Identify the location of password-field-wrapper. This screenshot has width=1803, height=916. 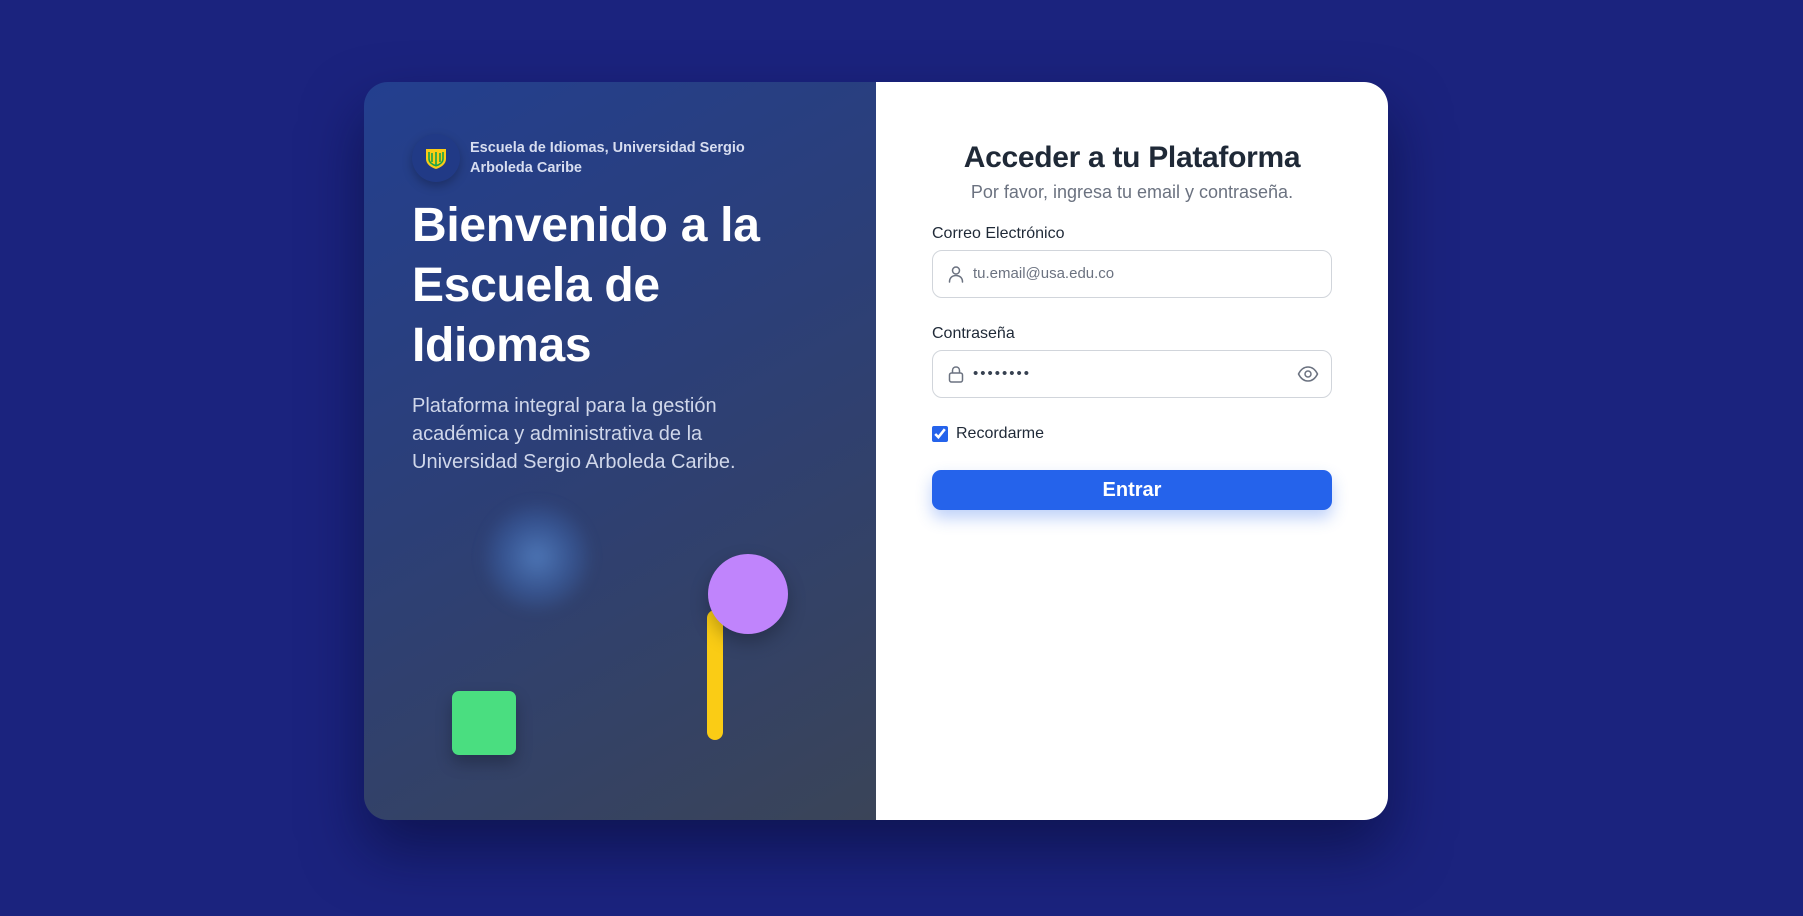
(1132, 374).